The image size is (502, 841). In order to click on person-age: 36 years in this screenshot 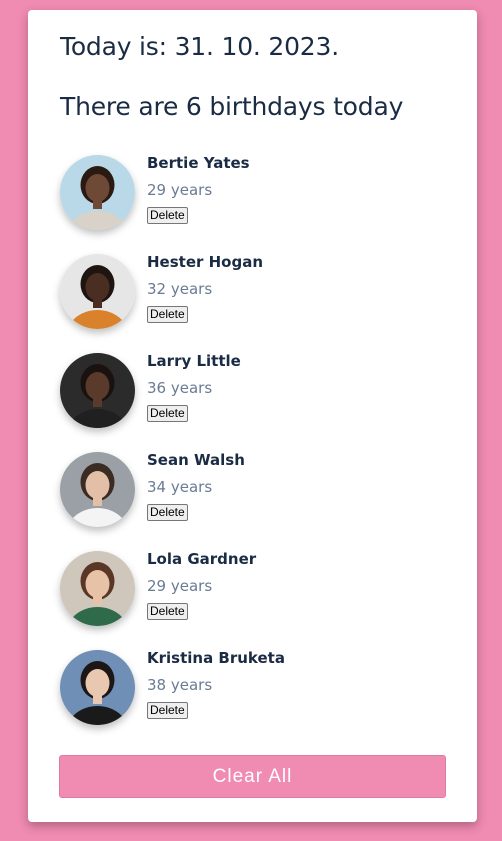, I will do `click(180, 388)`.